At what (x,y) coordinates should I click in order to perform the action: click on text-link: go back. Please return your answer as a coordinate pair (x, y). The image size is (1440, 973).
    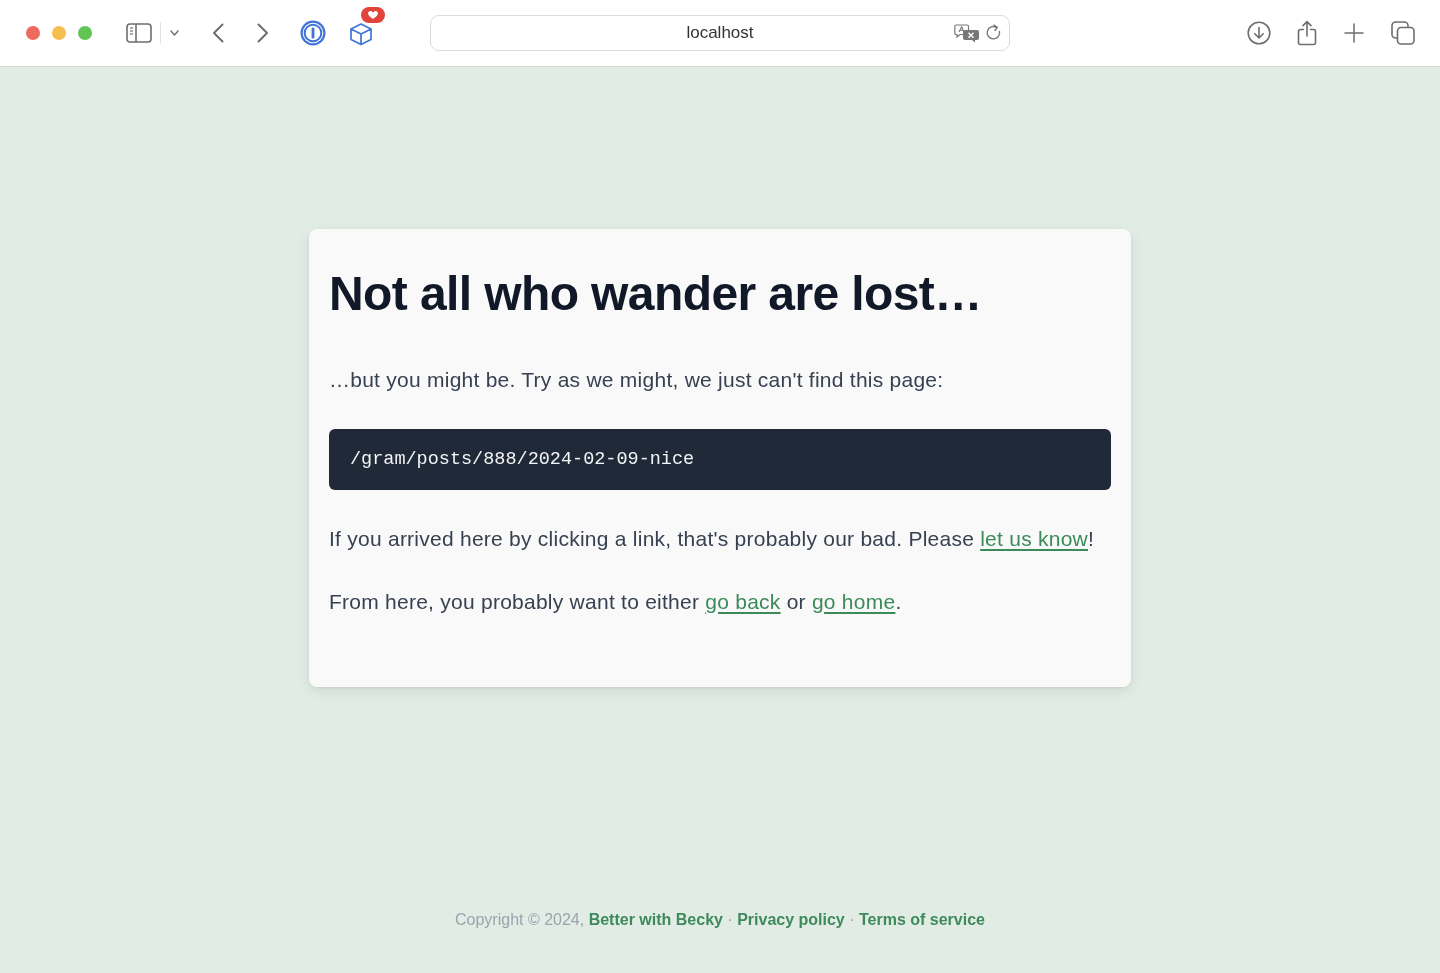
    Looking at the image, I should click on (743, 601).